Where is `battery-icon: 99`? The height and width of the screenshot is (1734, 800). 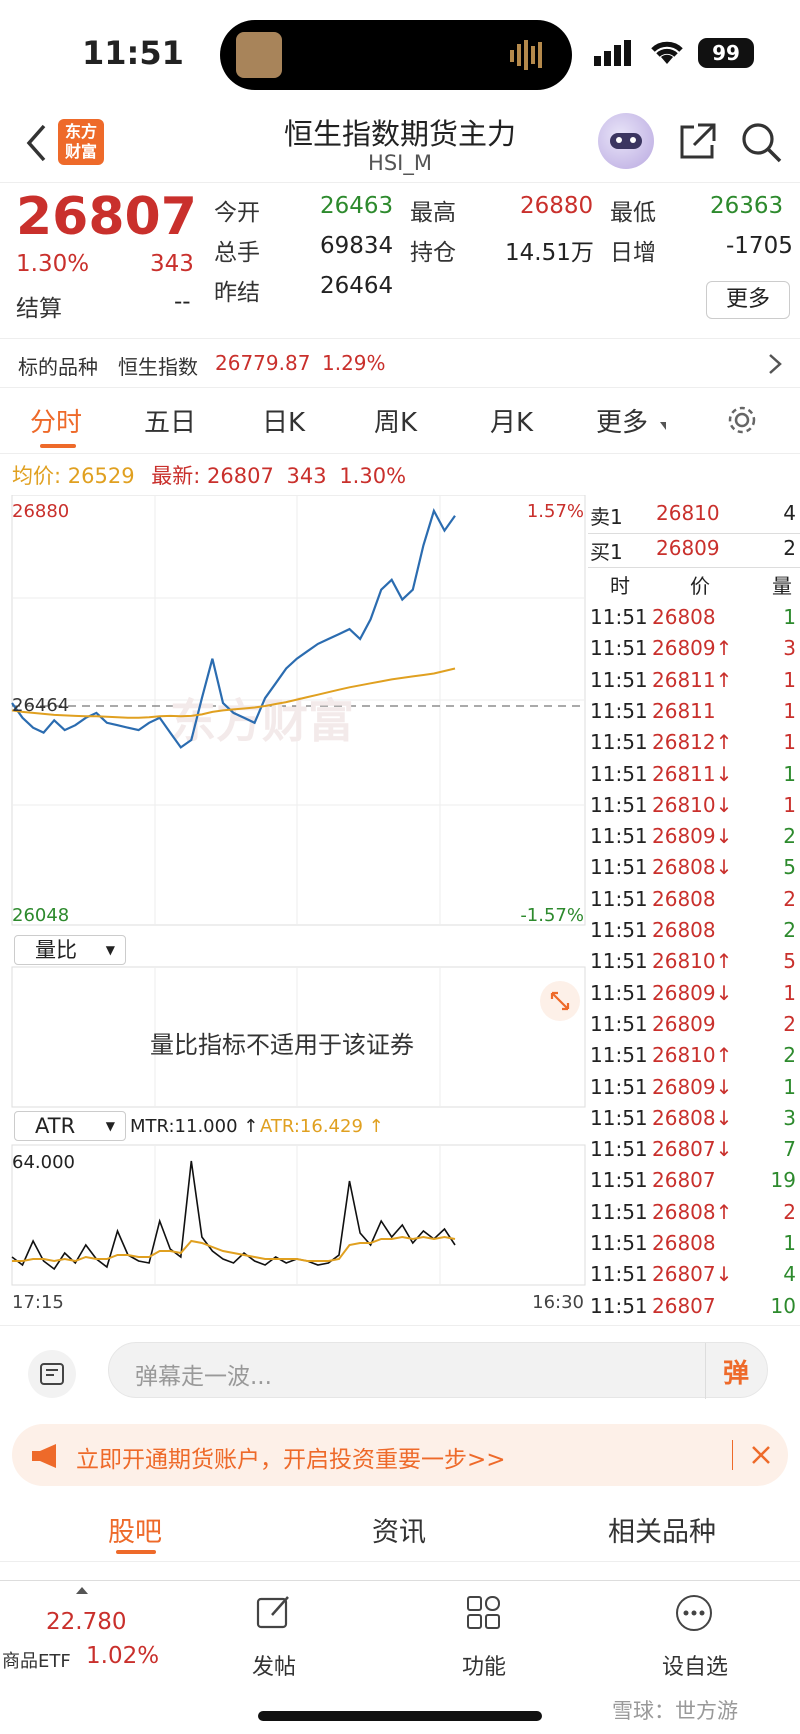
battery-icon: 99 is located at coordinates (726, 53).